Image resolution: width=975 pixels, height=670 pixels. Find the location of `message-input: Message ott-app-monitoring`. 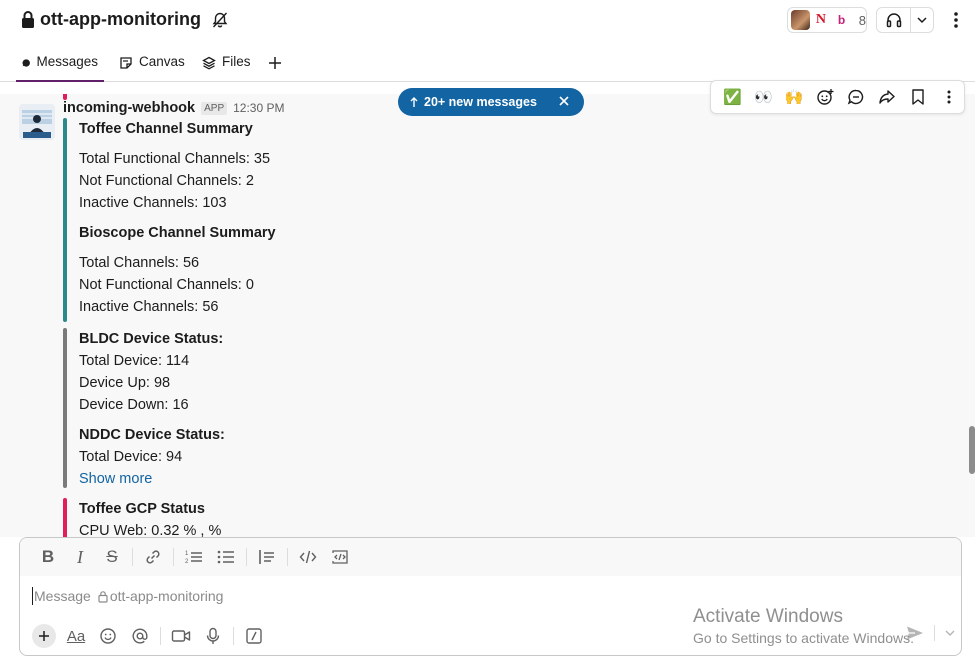

message-input: Message ott-app-monitoring is located at coordinates (127, 596).